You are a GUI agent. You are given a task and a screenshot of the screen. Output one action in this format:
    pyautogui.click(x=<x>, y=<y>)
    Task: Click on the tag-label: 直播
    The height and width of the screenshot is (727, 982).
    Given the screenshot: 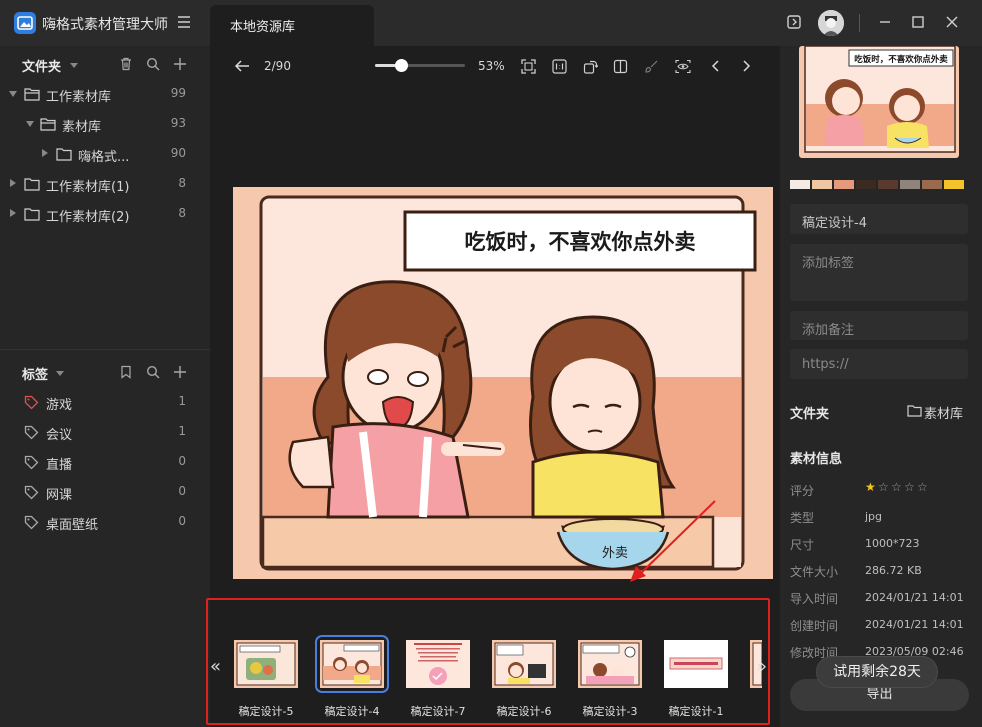 What is the action you would take?
    pyautogui.click(x=59, y=465)
    